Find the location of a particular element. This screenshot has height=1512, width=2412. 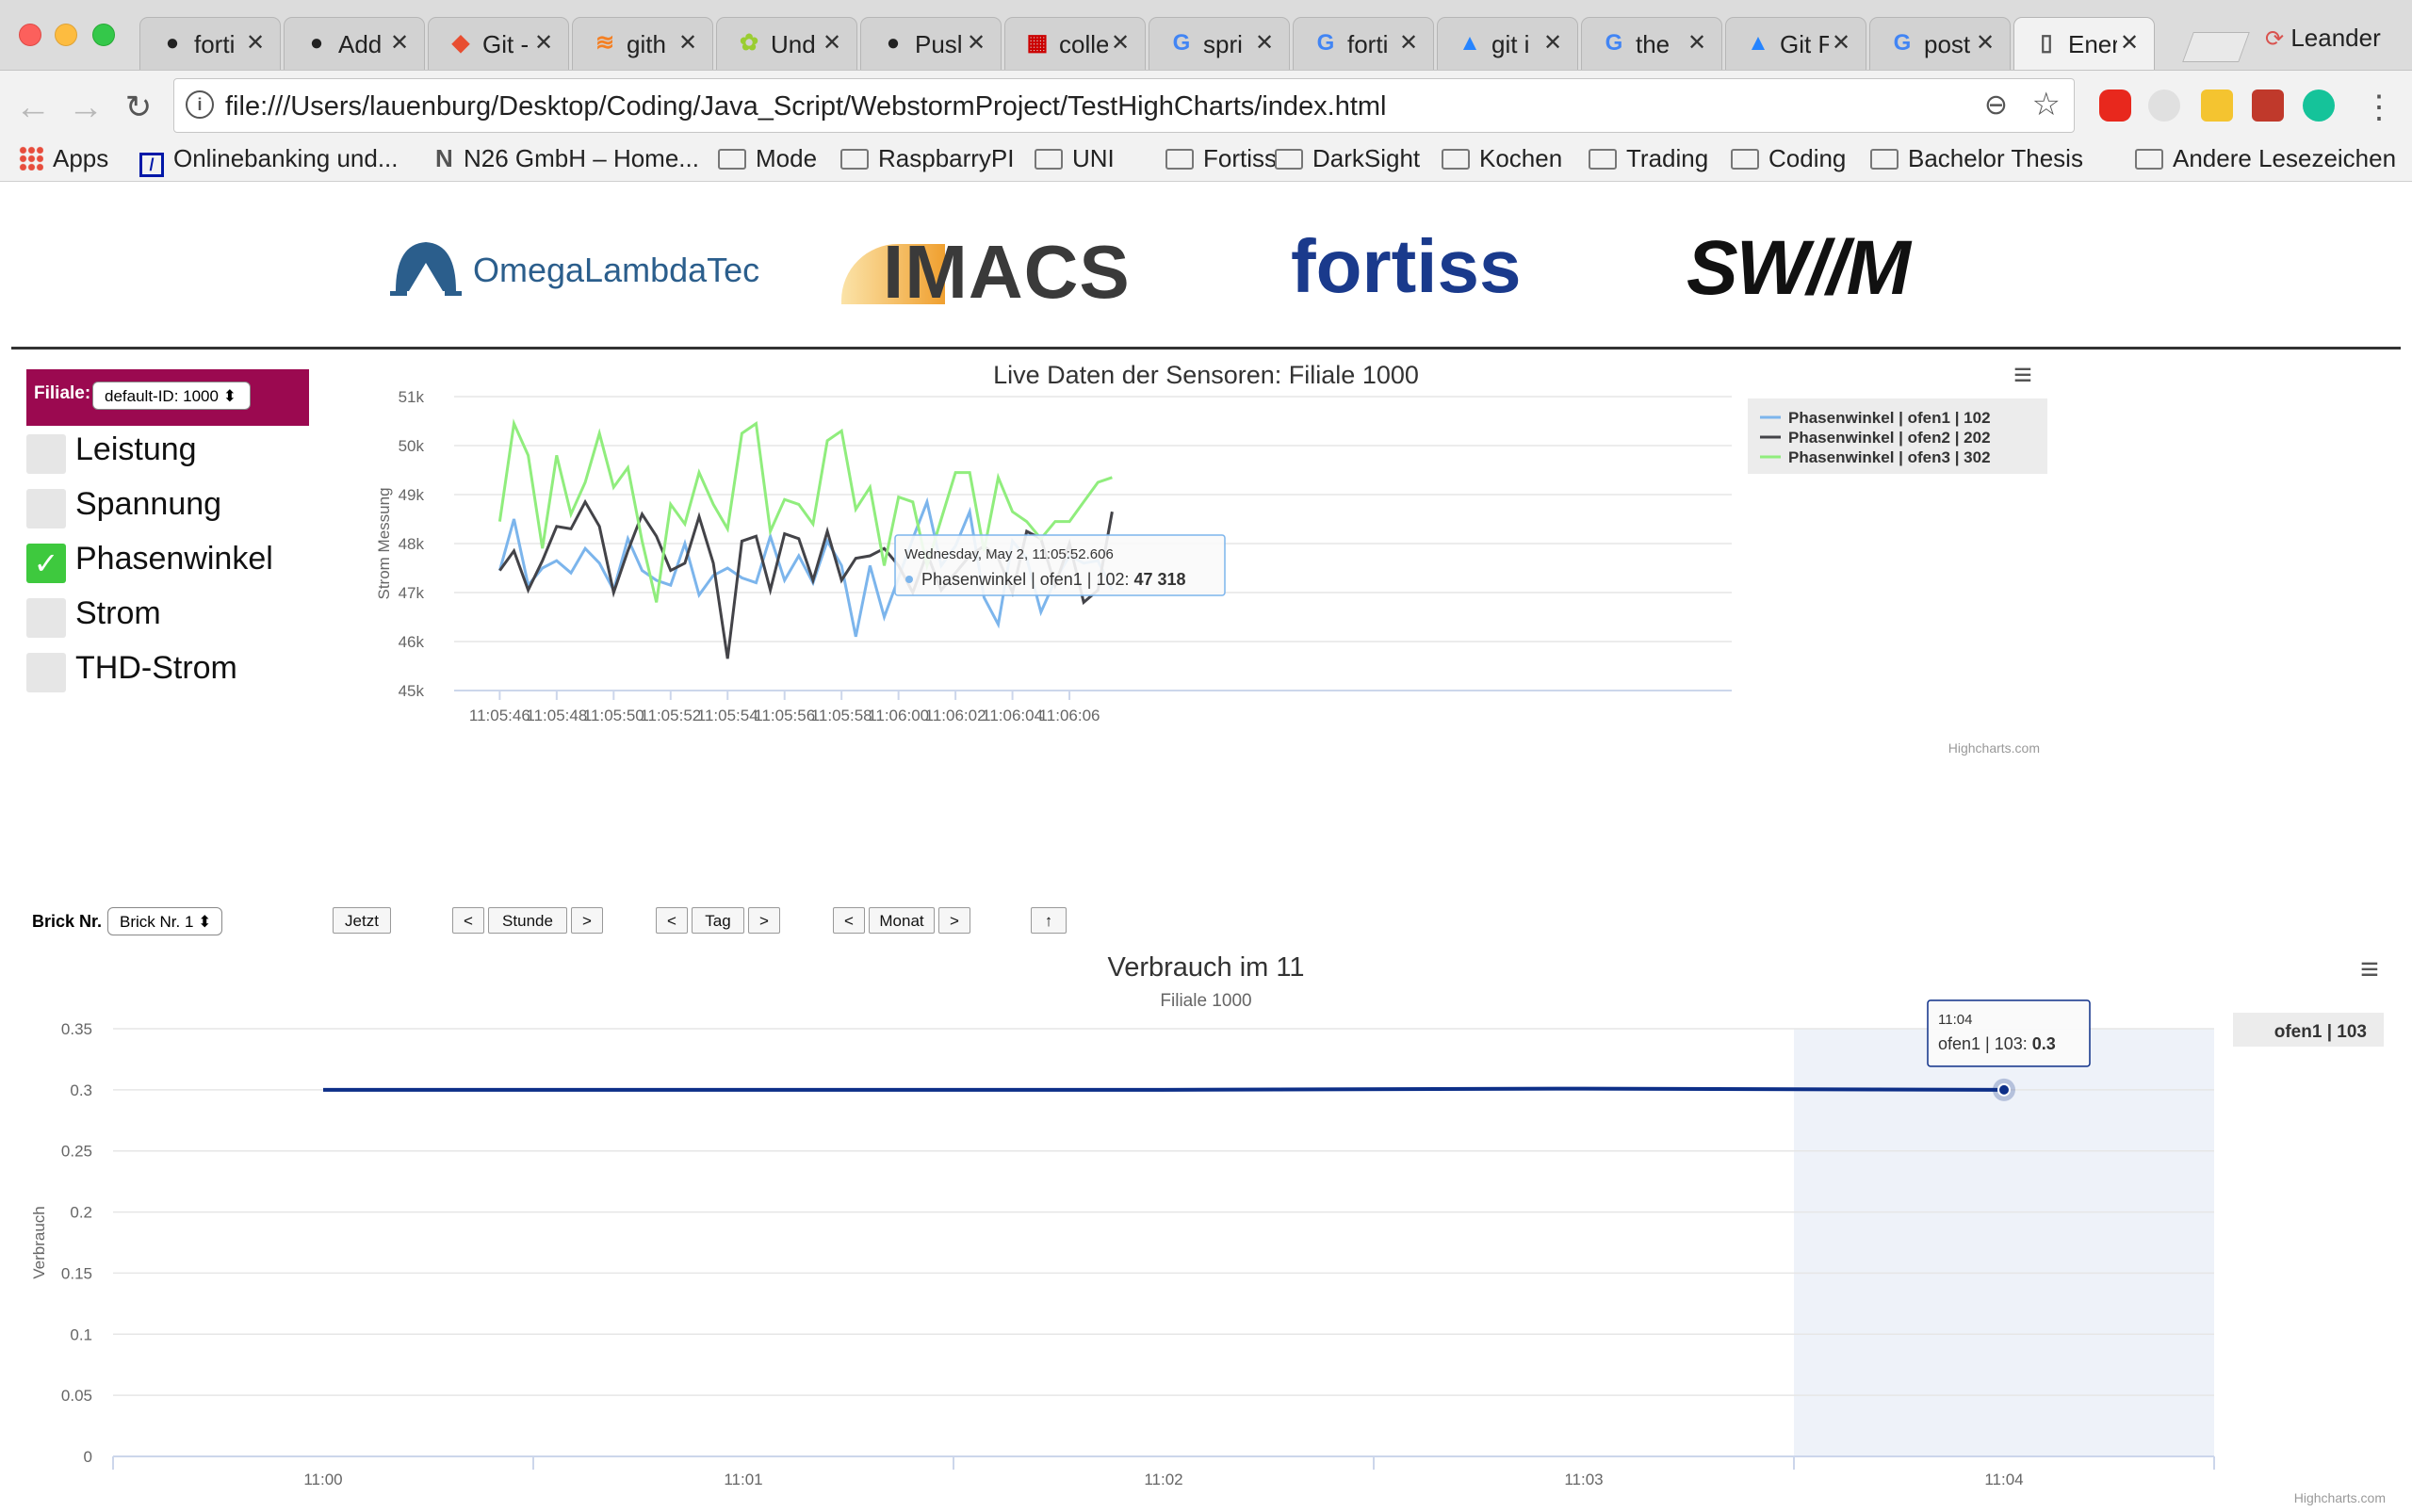

bookmark-item: Kochen is located at coordinates (1502, 158).